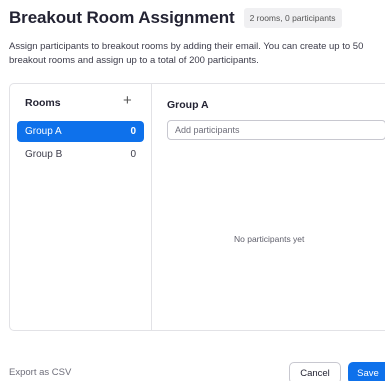 The image size is (385, 381). Describe the element at coordinates (127, 101) in the screenshot. I see `plus-icon: +` at that location.